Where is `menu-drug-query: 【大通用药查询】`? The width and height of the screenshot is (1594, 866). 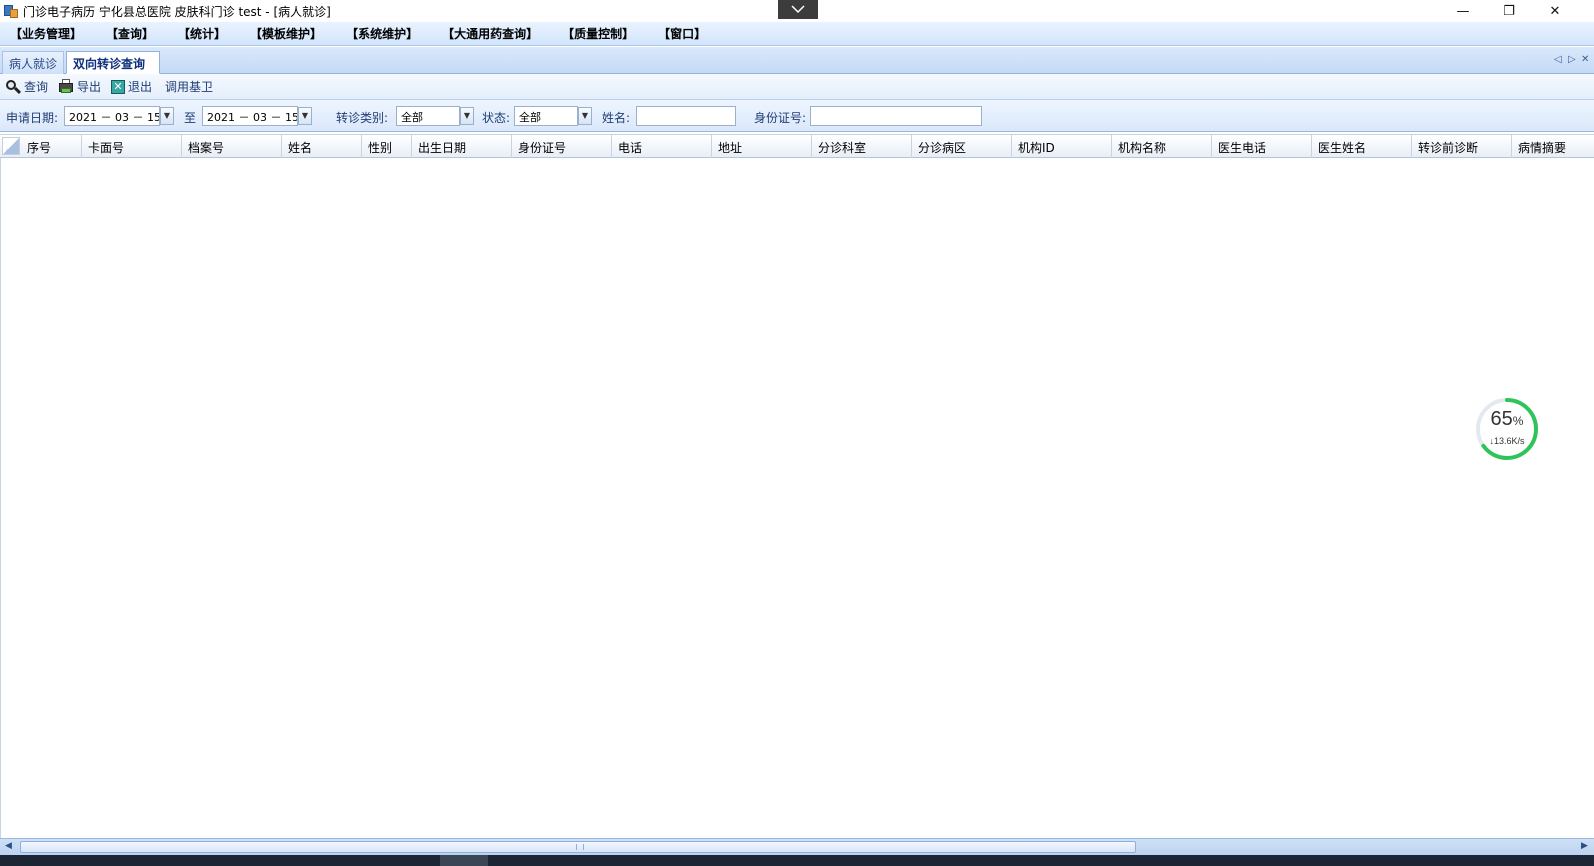
menu-drug-query: 【大通用药查询】 is located at coordinates (490, 33).